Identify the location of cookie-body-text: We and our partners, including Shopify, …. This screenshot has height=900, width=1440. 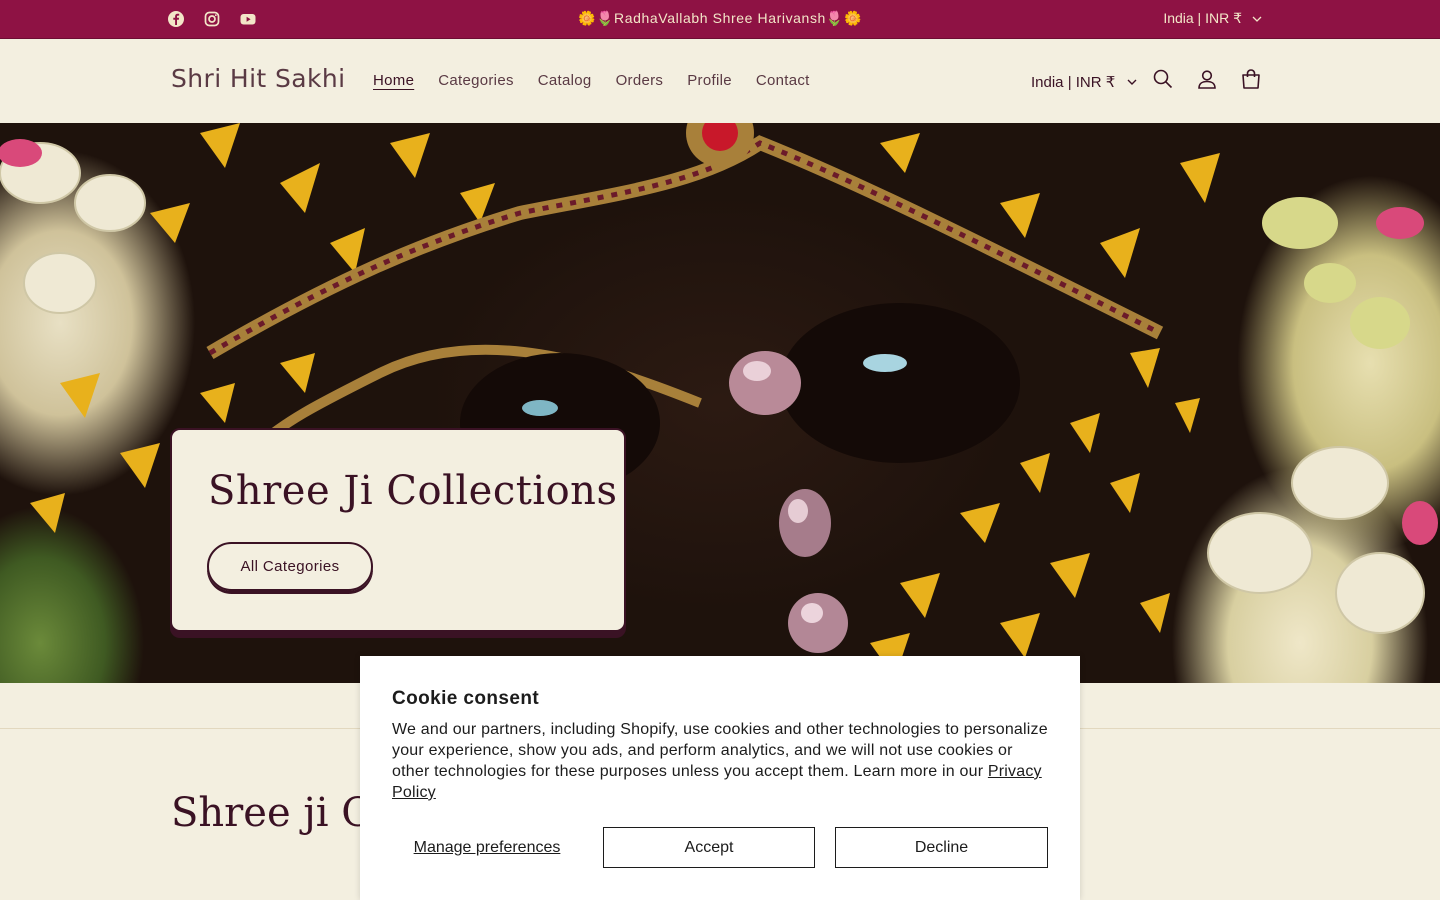
(720, 750).